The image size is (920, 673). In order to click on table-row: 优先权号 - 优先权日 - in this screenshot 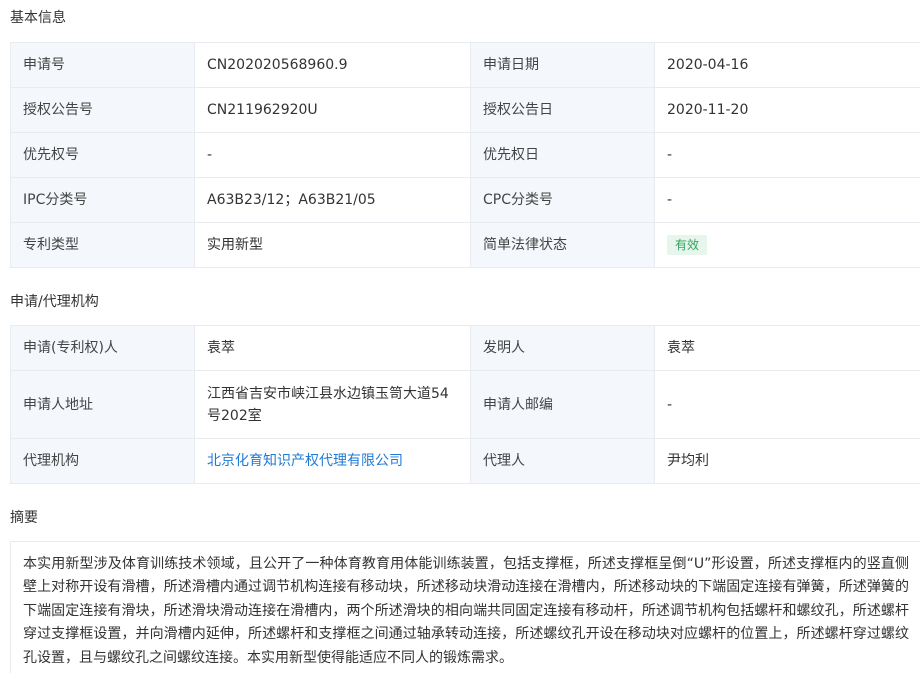, I will do `click(465, 155)`.